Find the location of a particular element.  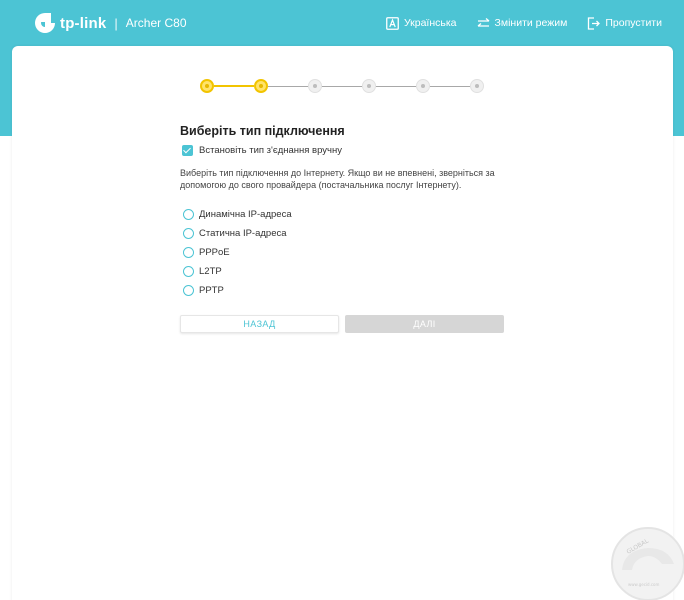

manual-connection-label: Встановіть тип з'єднання вручну is located at coordinates (270, 150).